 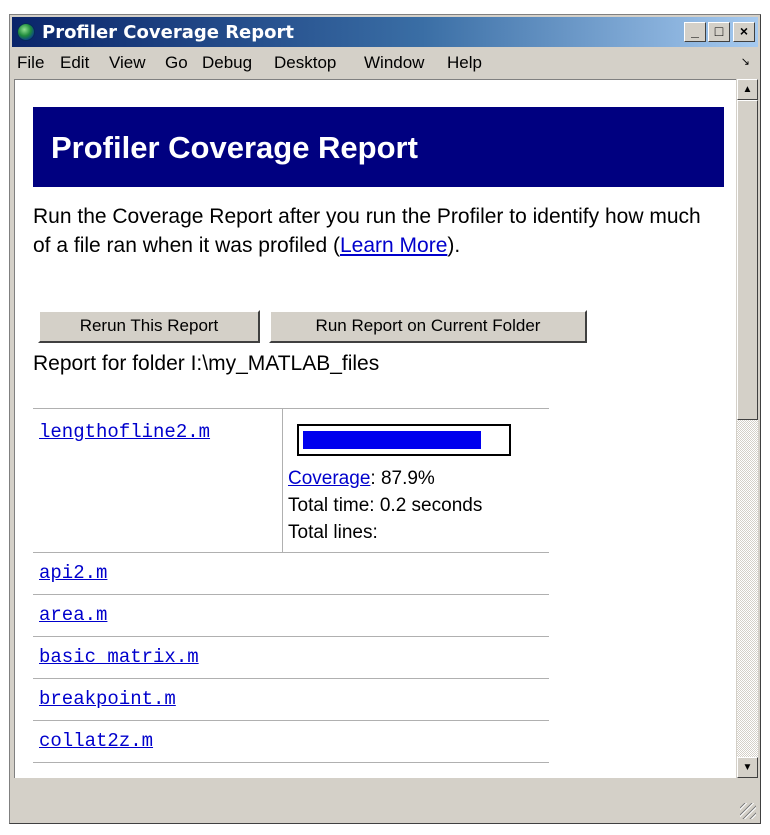 I want to click on run-current-folder-button: Run Report on Current Folder, so click(x=428, y=326).